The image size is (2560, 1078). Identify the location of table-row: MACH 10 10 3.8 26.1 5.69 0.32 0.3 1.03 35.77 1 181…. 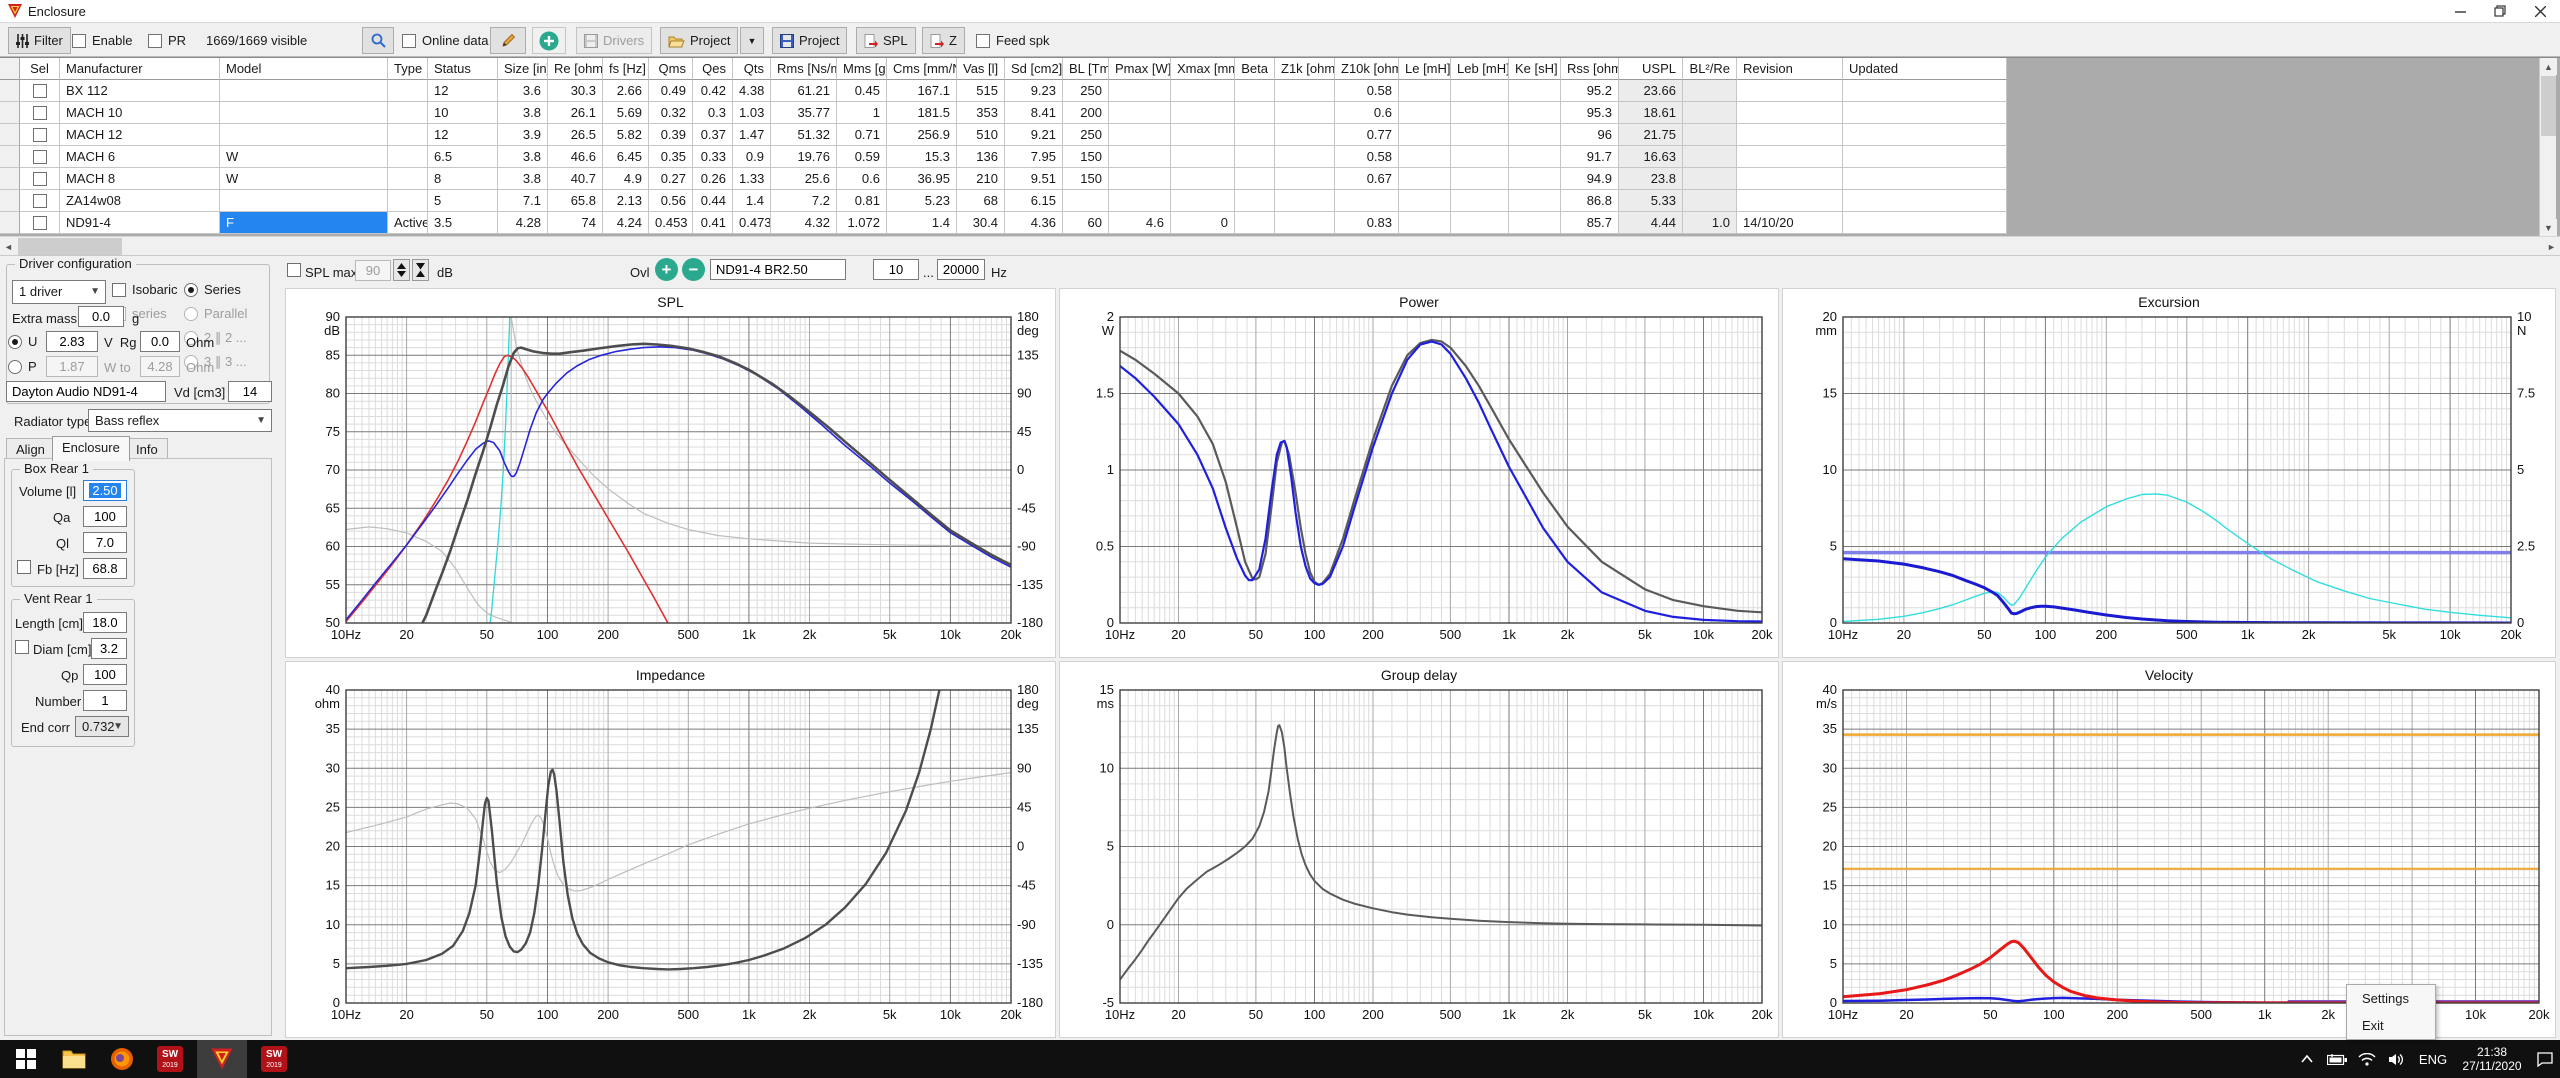
(1280, 113).